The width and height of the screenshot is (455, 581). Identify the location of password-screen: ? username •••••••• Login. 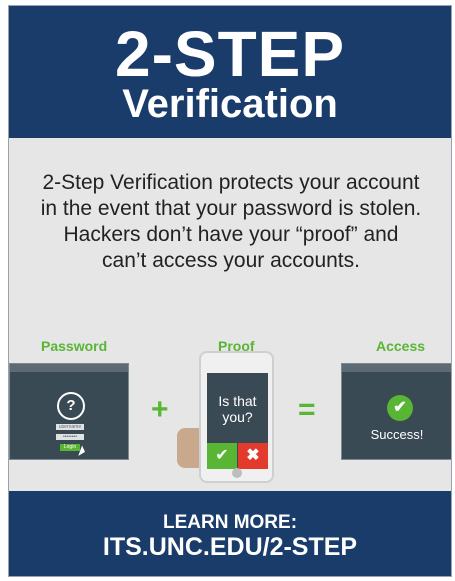
(69, 411).